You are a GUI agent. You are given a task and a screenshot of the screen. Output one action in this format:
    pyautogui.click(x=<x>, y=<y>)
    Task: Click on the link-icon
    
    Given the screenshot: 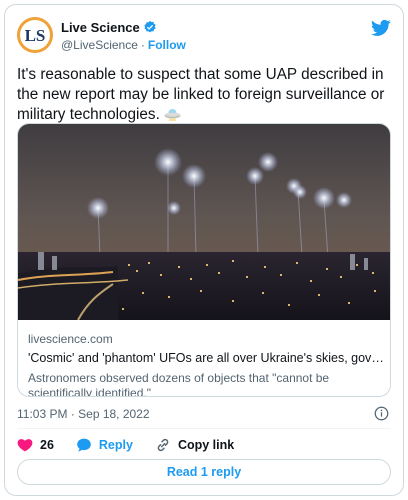 What is the action you would take?
    pyautogui.click(x=163, y=445)
    